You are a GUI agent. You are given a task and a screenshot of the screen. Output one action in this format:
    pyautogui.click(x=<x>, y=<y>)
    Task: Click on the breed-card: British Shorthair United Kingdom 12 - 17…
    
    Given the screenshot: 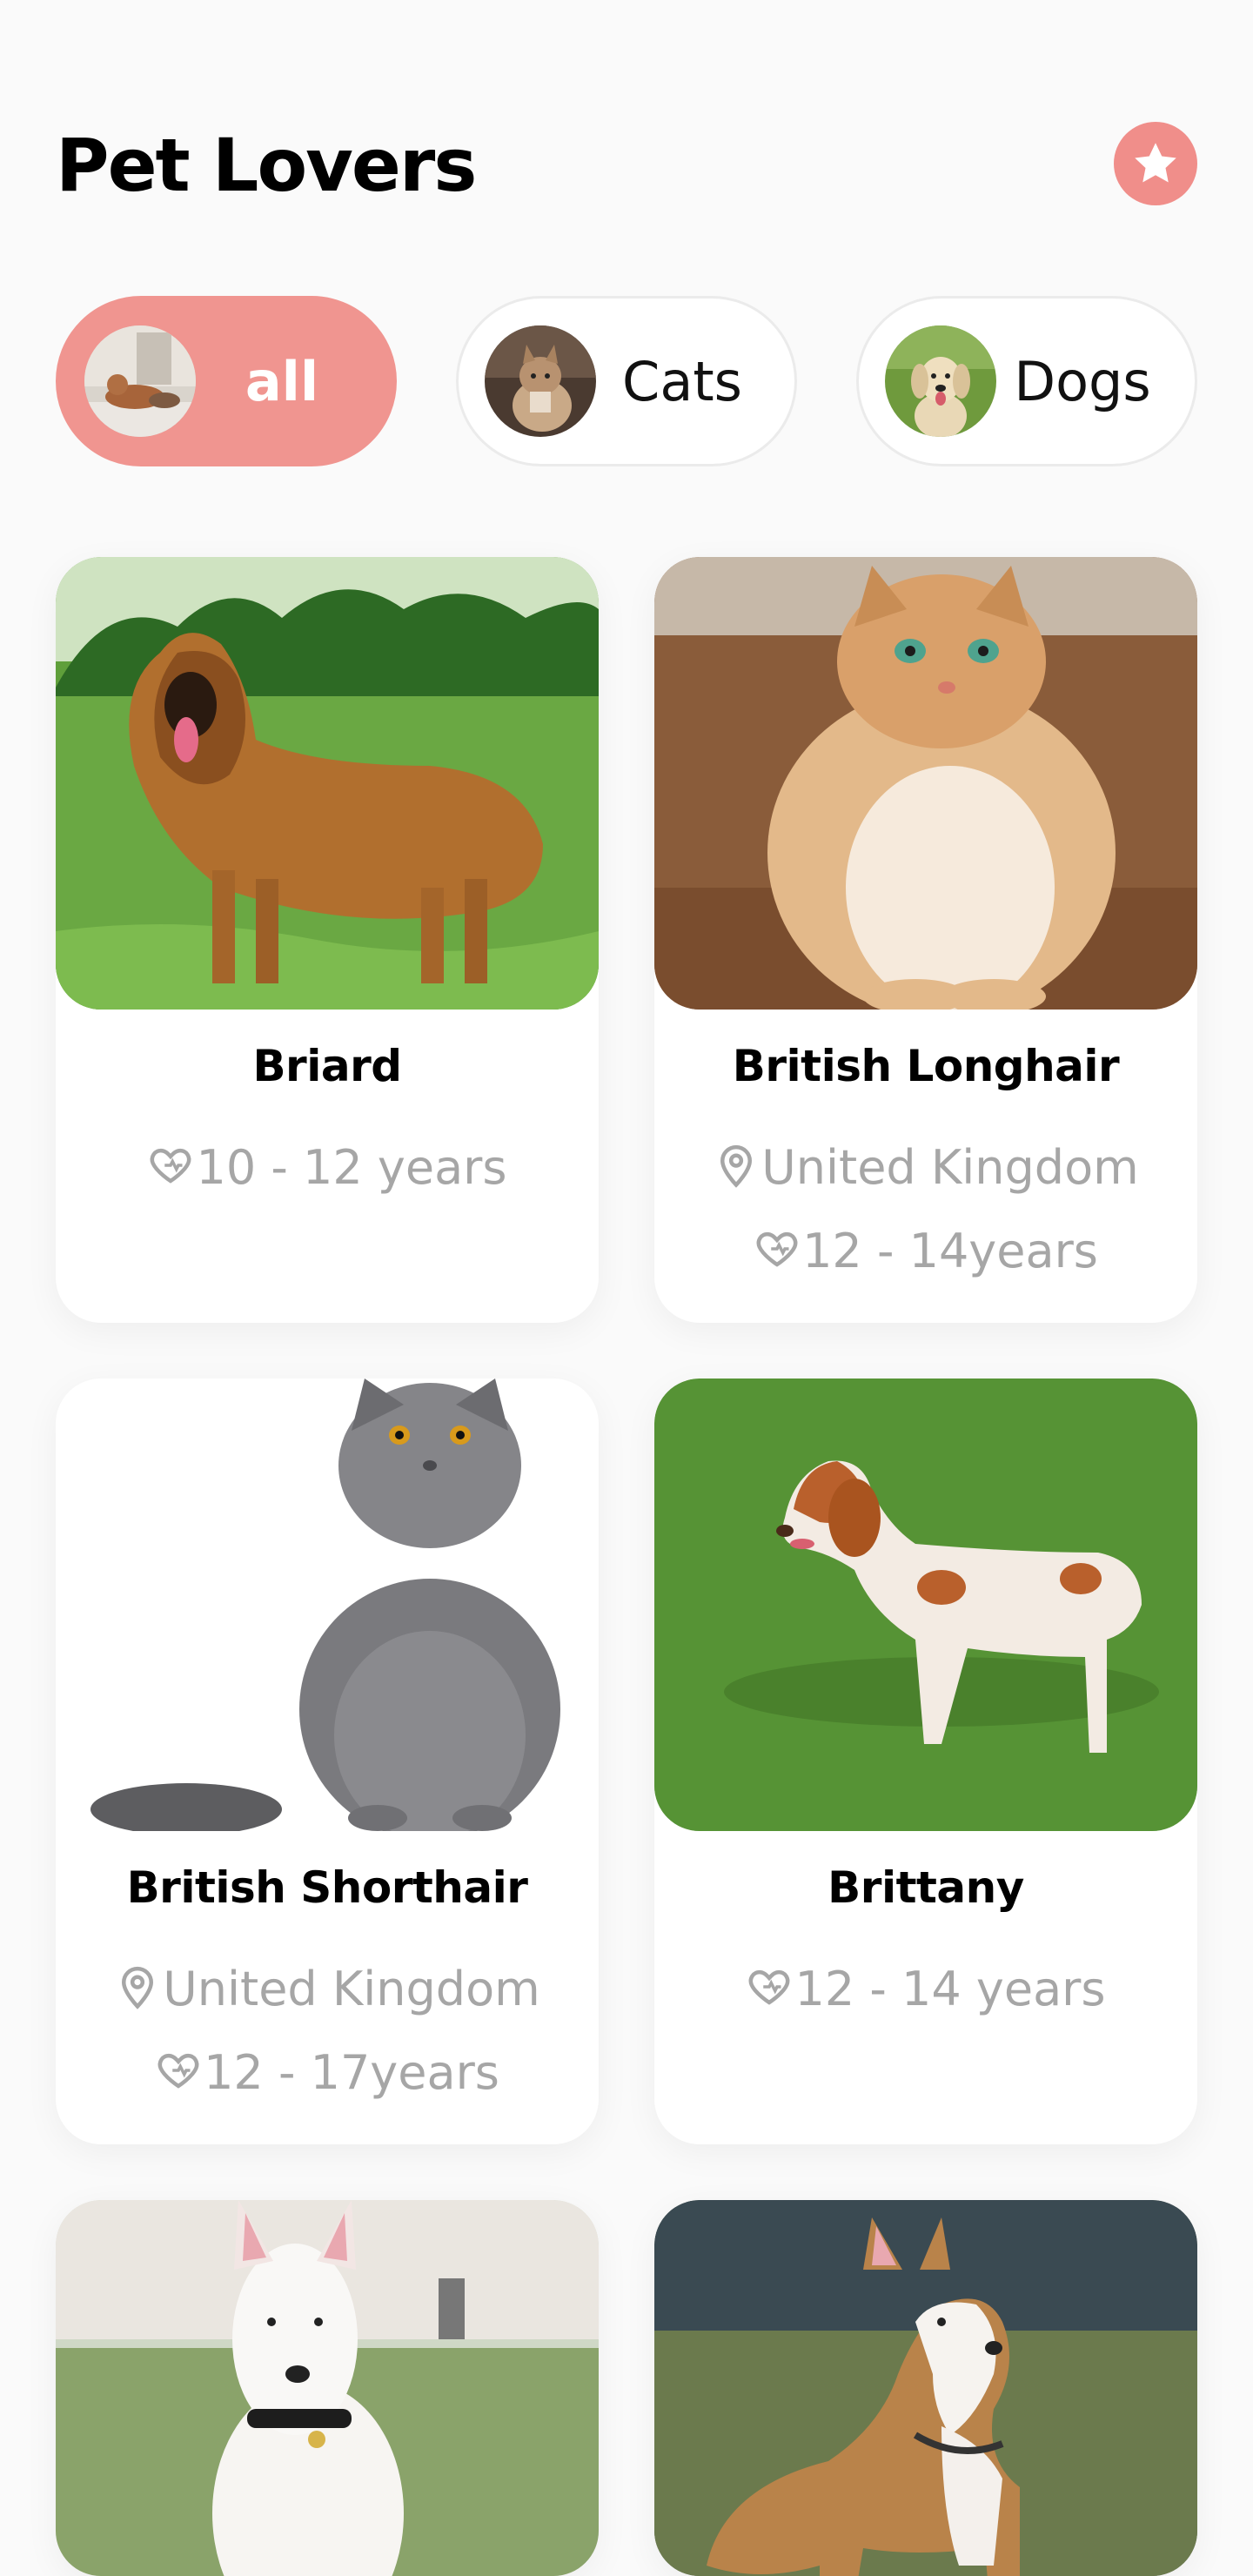 What is the action you would take?
    pyautogui.click(x=327, y=1761)
    